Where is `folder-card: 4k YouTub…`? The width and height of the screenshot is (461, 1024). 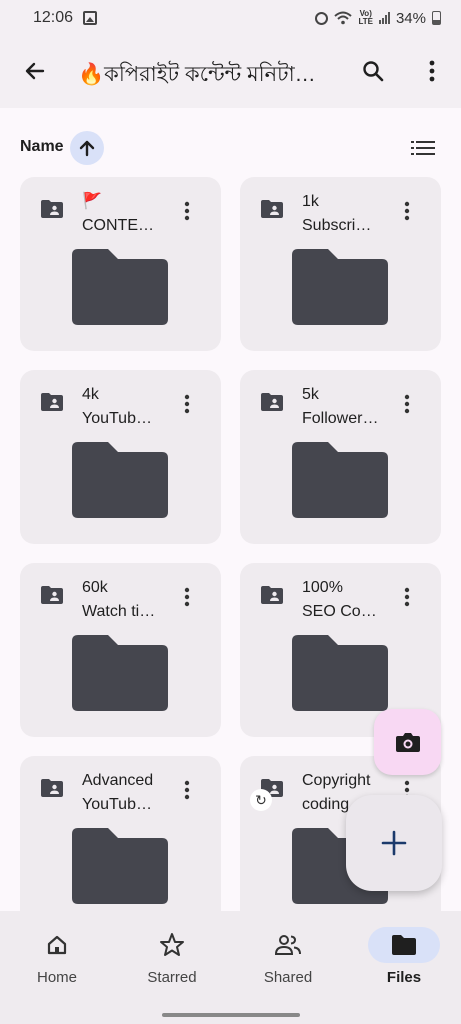 folder-card: 4k YouTub… is located at coordinates (120, 457).